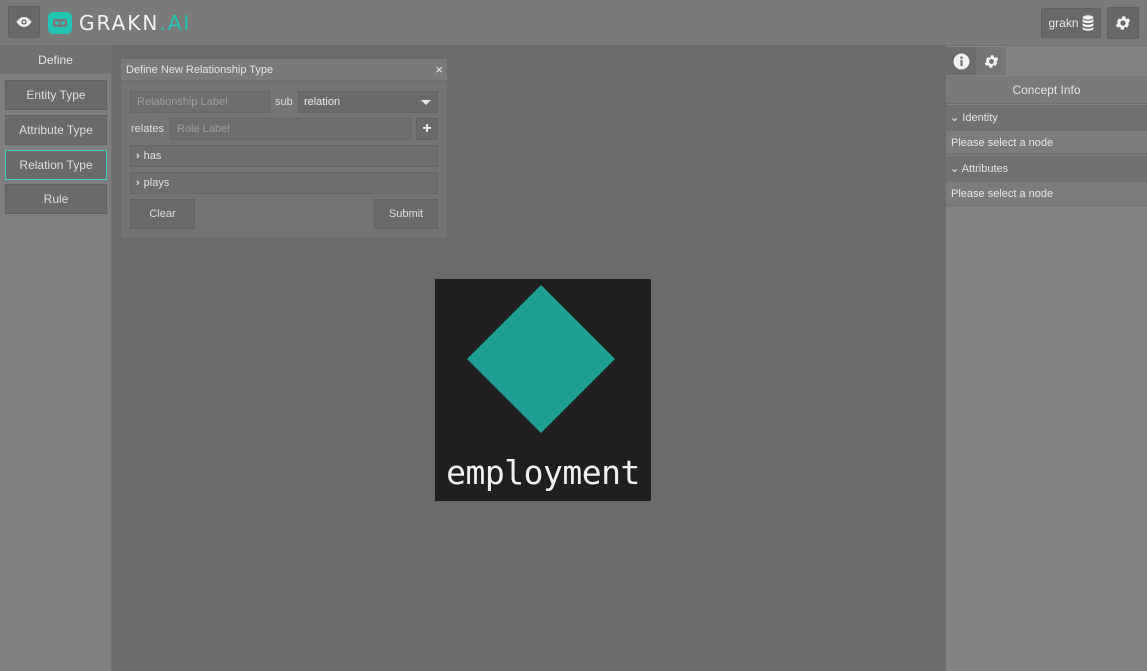  I want to click on has-section-toggle: › has, so click(284, 156).